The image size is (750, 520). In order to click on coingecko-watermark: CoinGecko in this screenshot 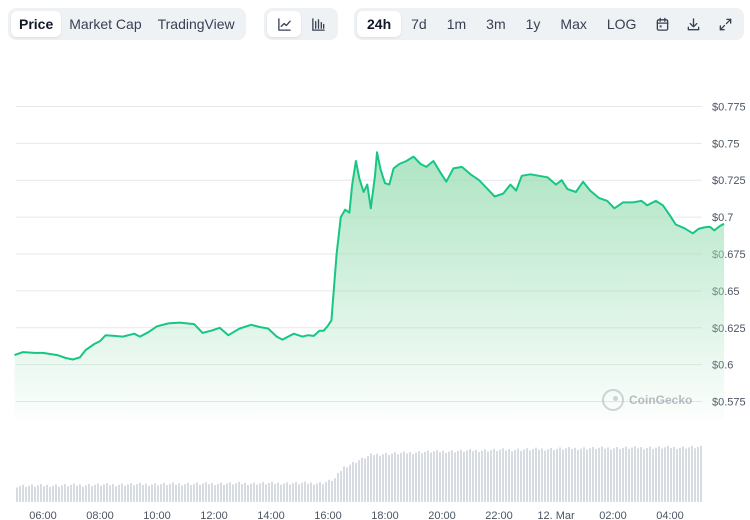, I will do `click(647, 400)`.